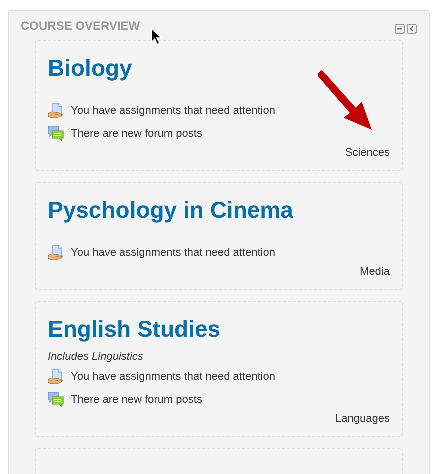  I want to click on collapse-icon, so click(400, 29).